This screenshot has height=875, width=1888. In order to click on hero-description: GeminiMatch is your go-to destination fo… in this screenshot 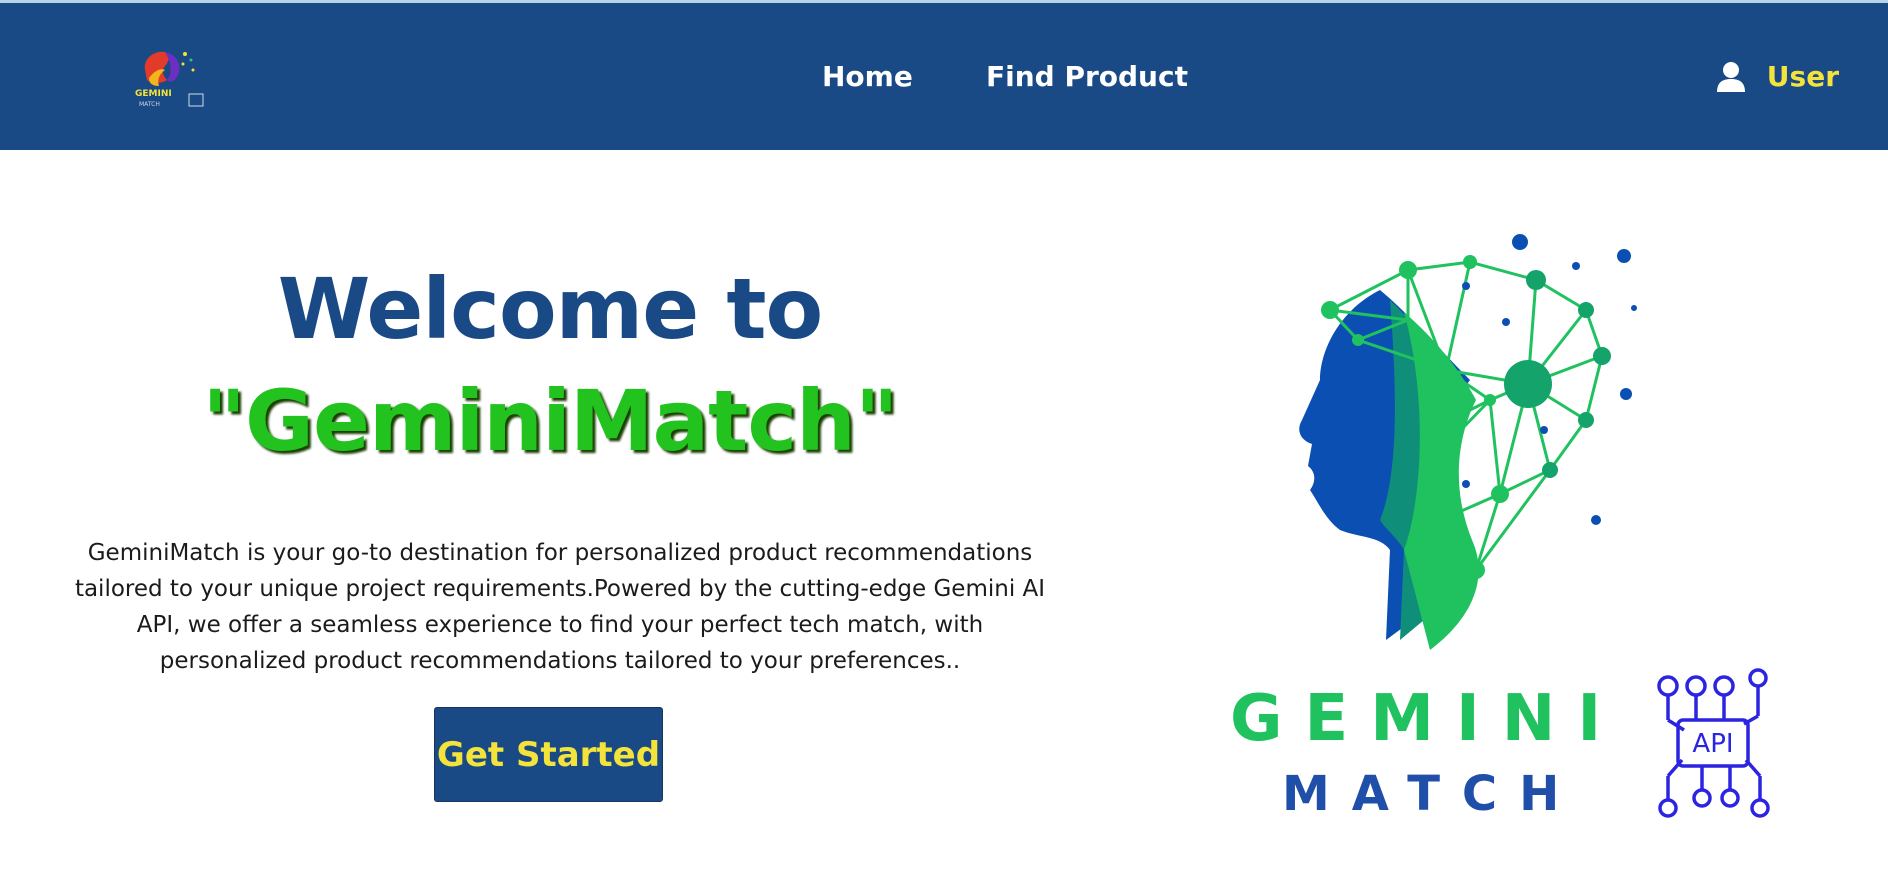, I will do `click(560, 607)`.